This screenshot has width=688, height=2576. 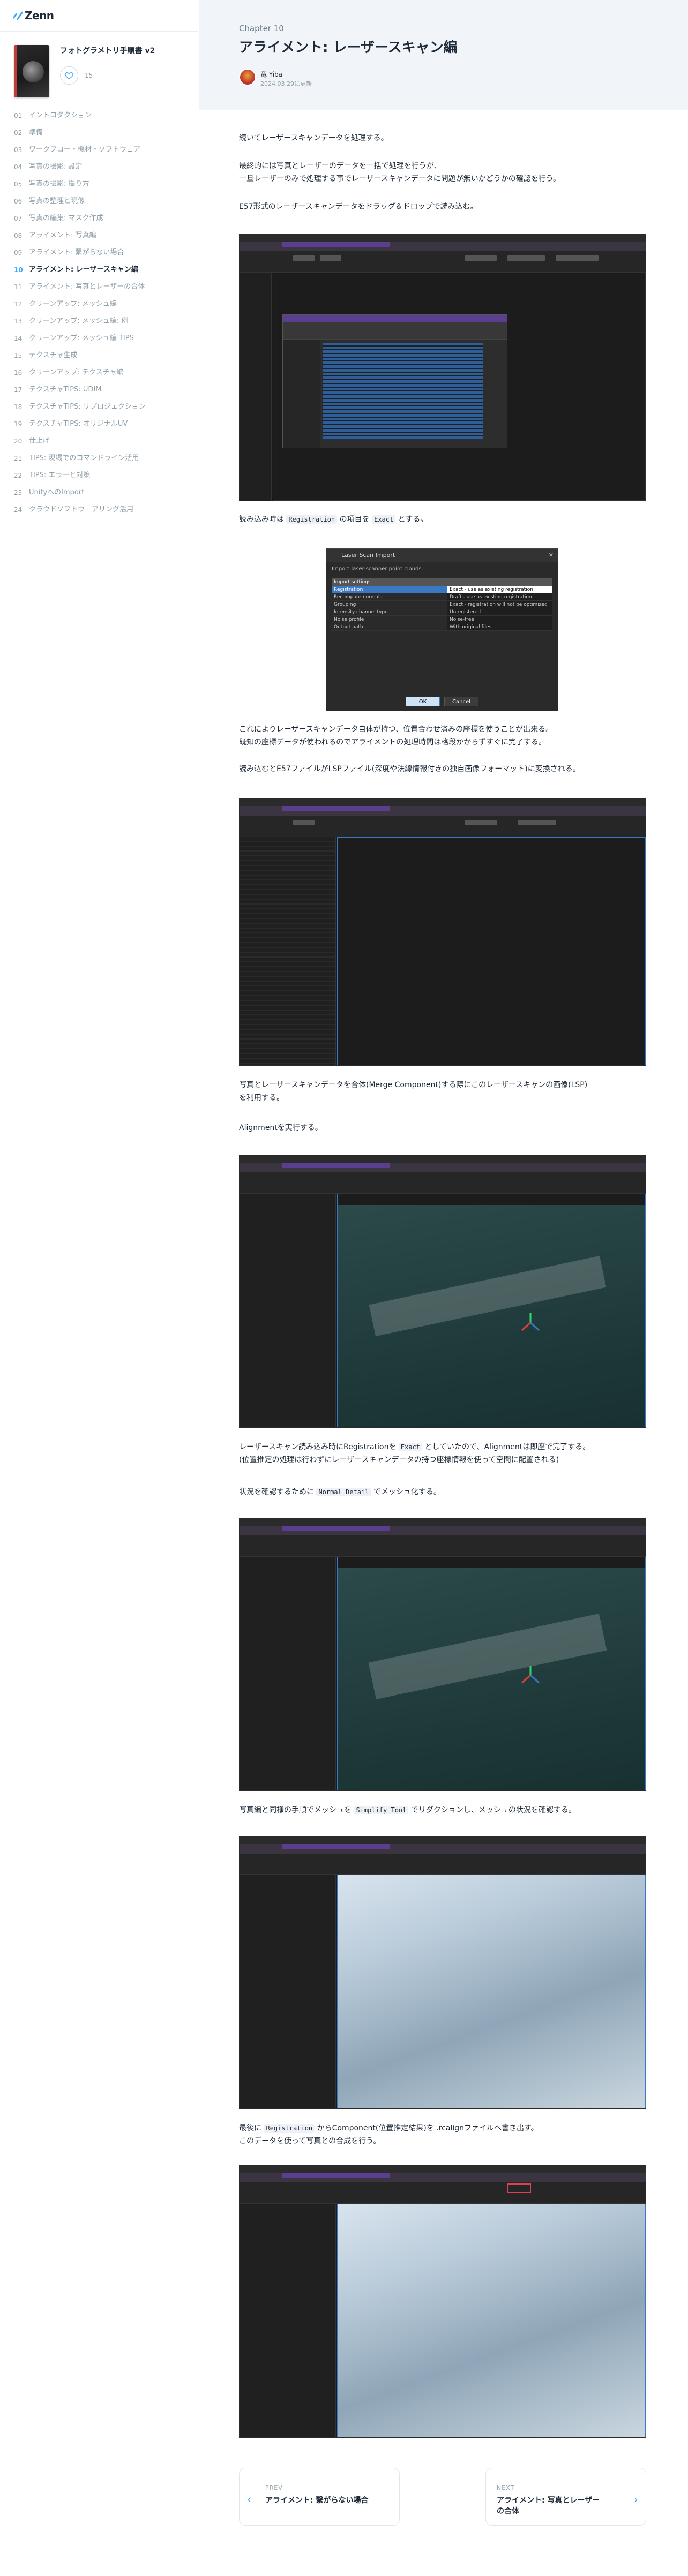 I want to click on book-title: フォトグラメトリ手順書 v2, so click(x=107, y=50).